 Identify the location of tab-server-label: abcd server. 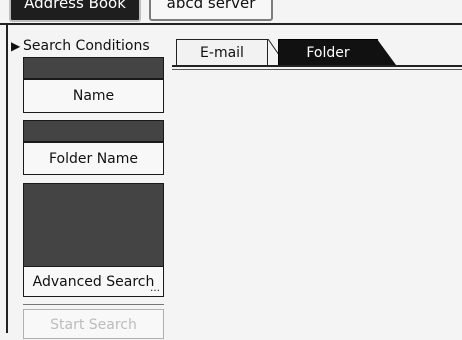
(211, 6).